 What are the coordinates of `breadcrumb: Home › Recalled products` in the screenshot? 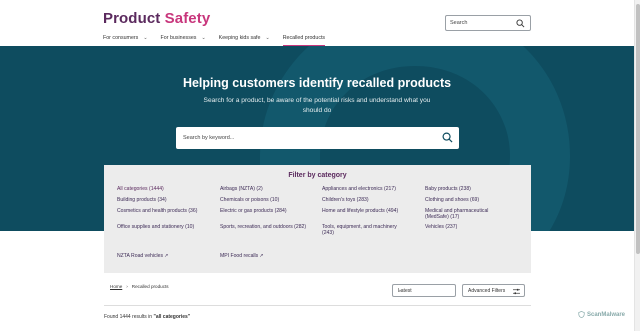 It's located at (139, 286).